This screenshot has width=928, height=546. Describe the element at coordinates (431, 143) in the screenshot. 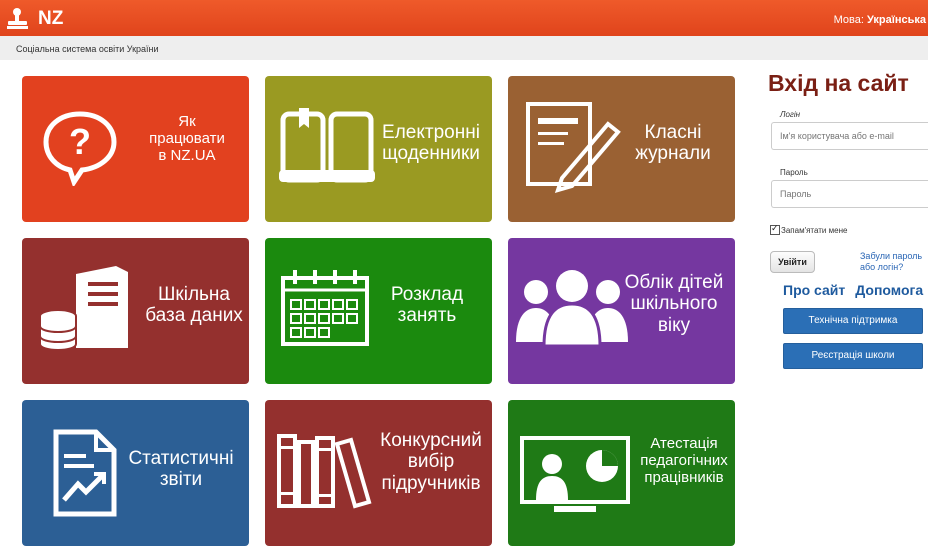

I see `tile-label: Електронні щоденники` at that location.